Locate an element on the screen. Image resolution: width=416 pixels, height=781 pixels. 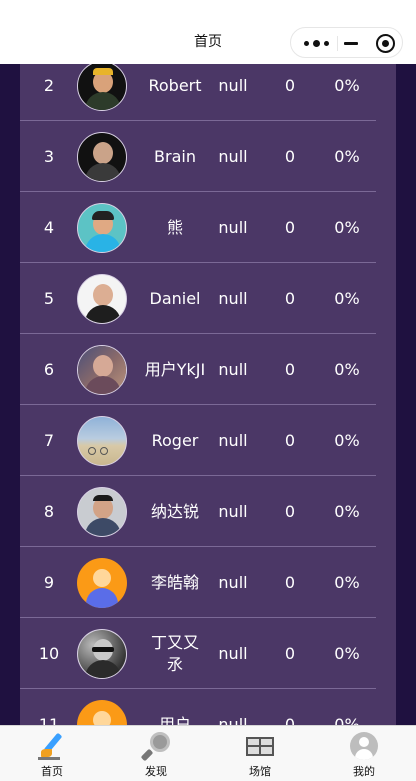
rank-number: 8 is located at coordinates (49, 511).